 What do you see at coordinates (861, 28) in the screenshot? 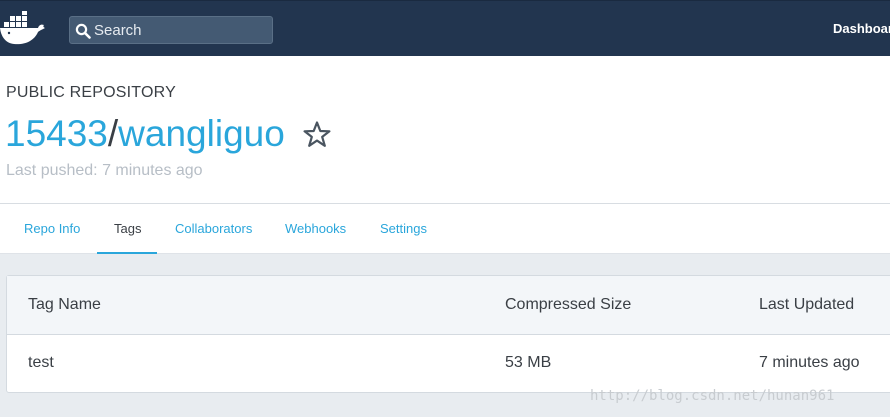
I see `nav-dashboard-link: Dashboard` at bounding box center [861, 28].